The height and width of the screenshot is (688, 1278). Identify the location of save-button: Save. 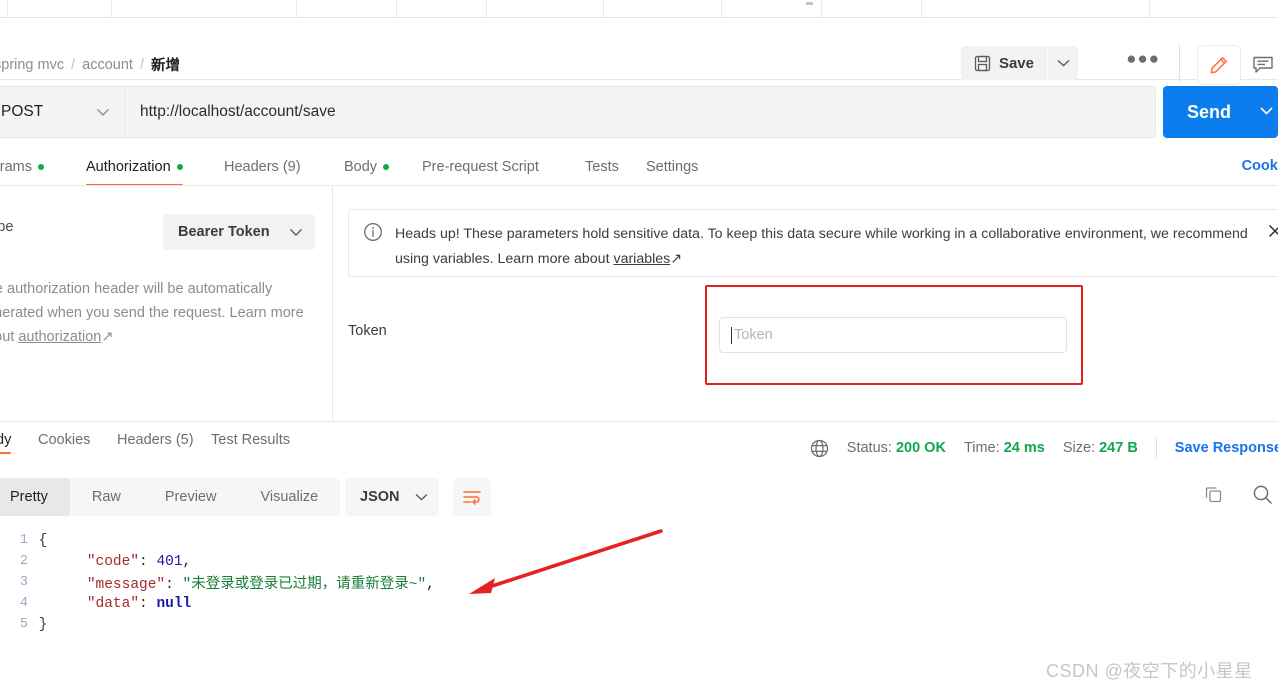
(1003, 63).